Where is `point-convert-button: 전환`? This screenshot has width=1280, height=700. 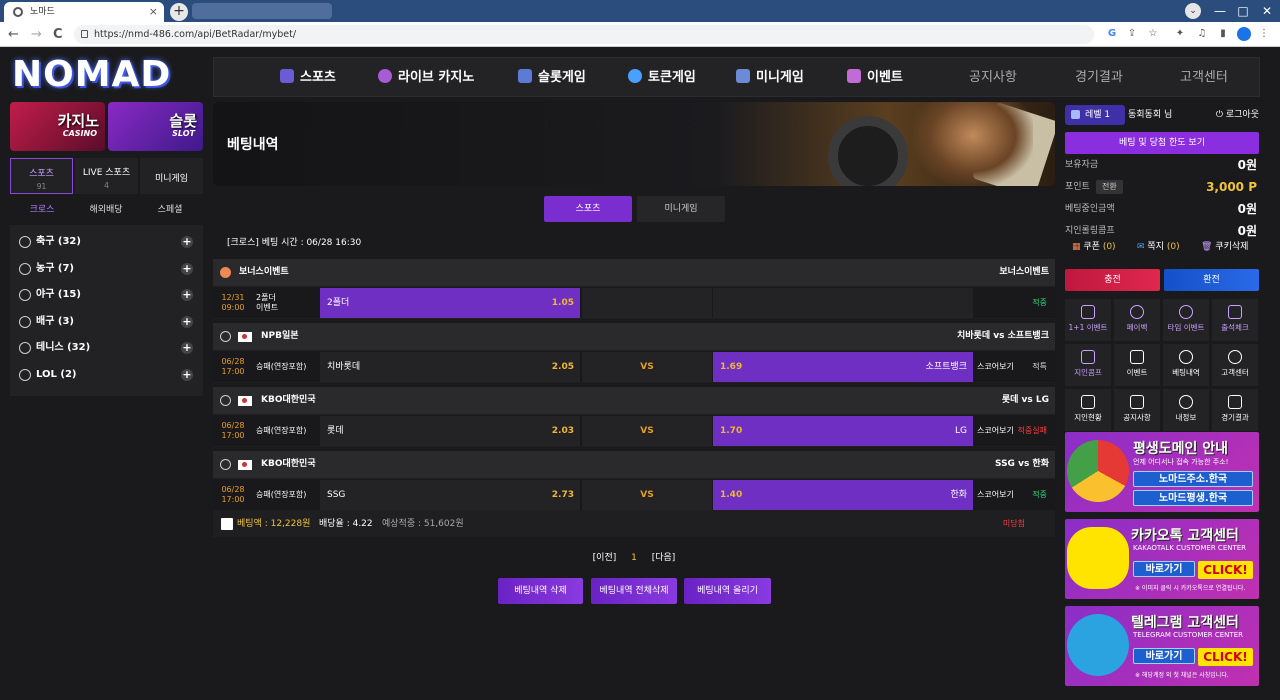
point-convert-button: 전환 is located at coordinates (1109, 187).